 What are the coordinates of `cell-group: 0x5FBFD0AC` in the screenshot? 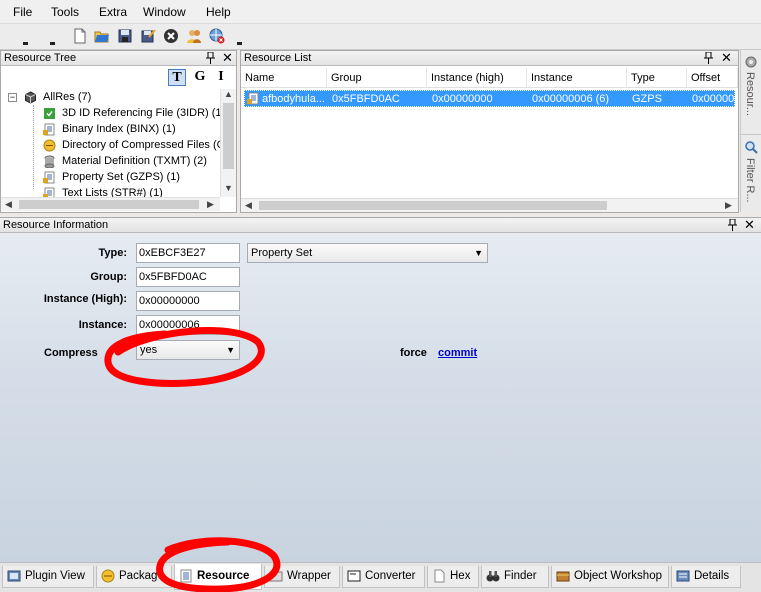 It's located at (366, 99).